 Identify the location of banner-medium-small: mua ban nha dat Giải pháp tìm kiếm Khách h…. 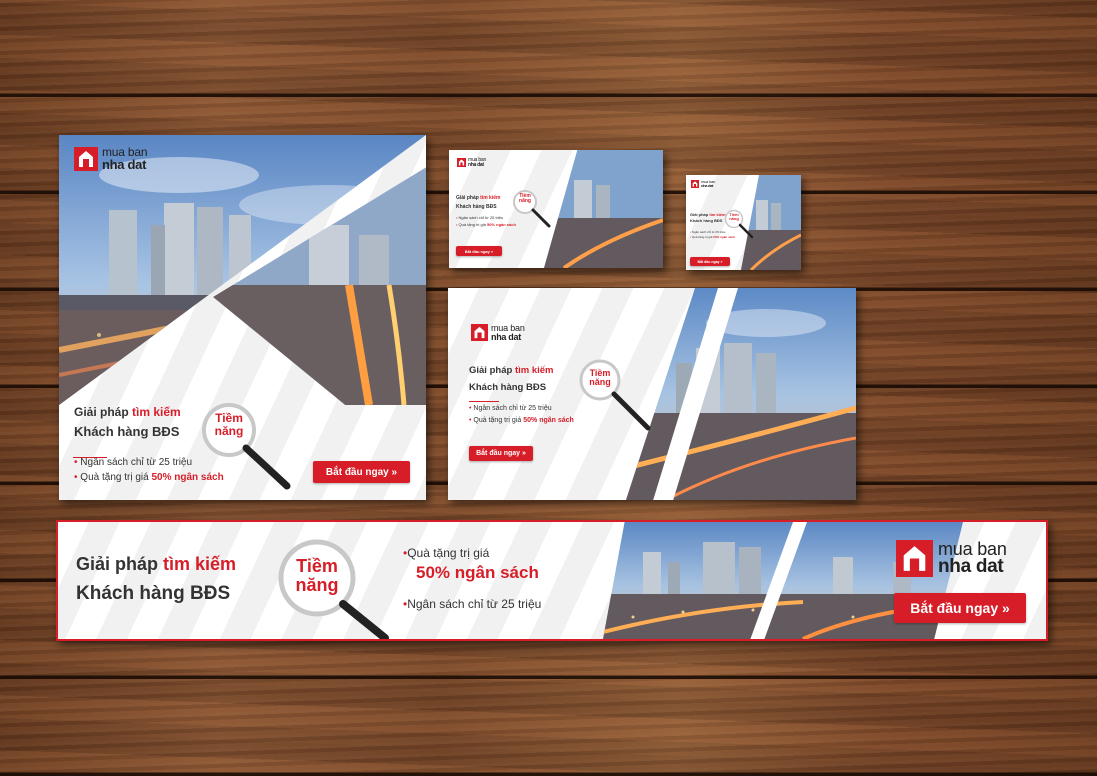
(556, 209).